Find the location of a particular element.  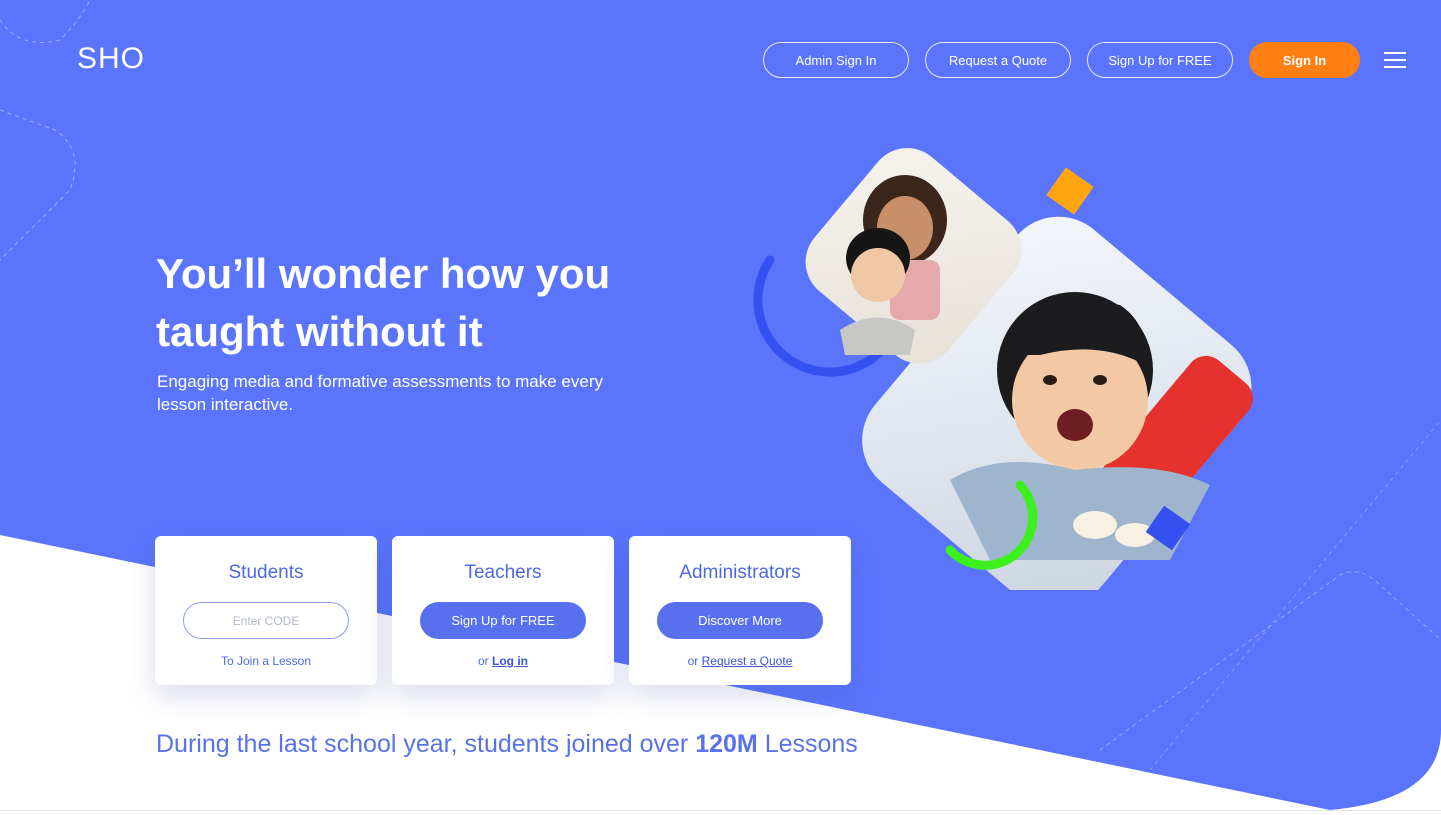

students-card: Students To Join a Lesson is located at coordinates (266, 610).